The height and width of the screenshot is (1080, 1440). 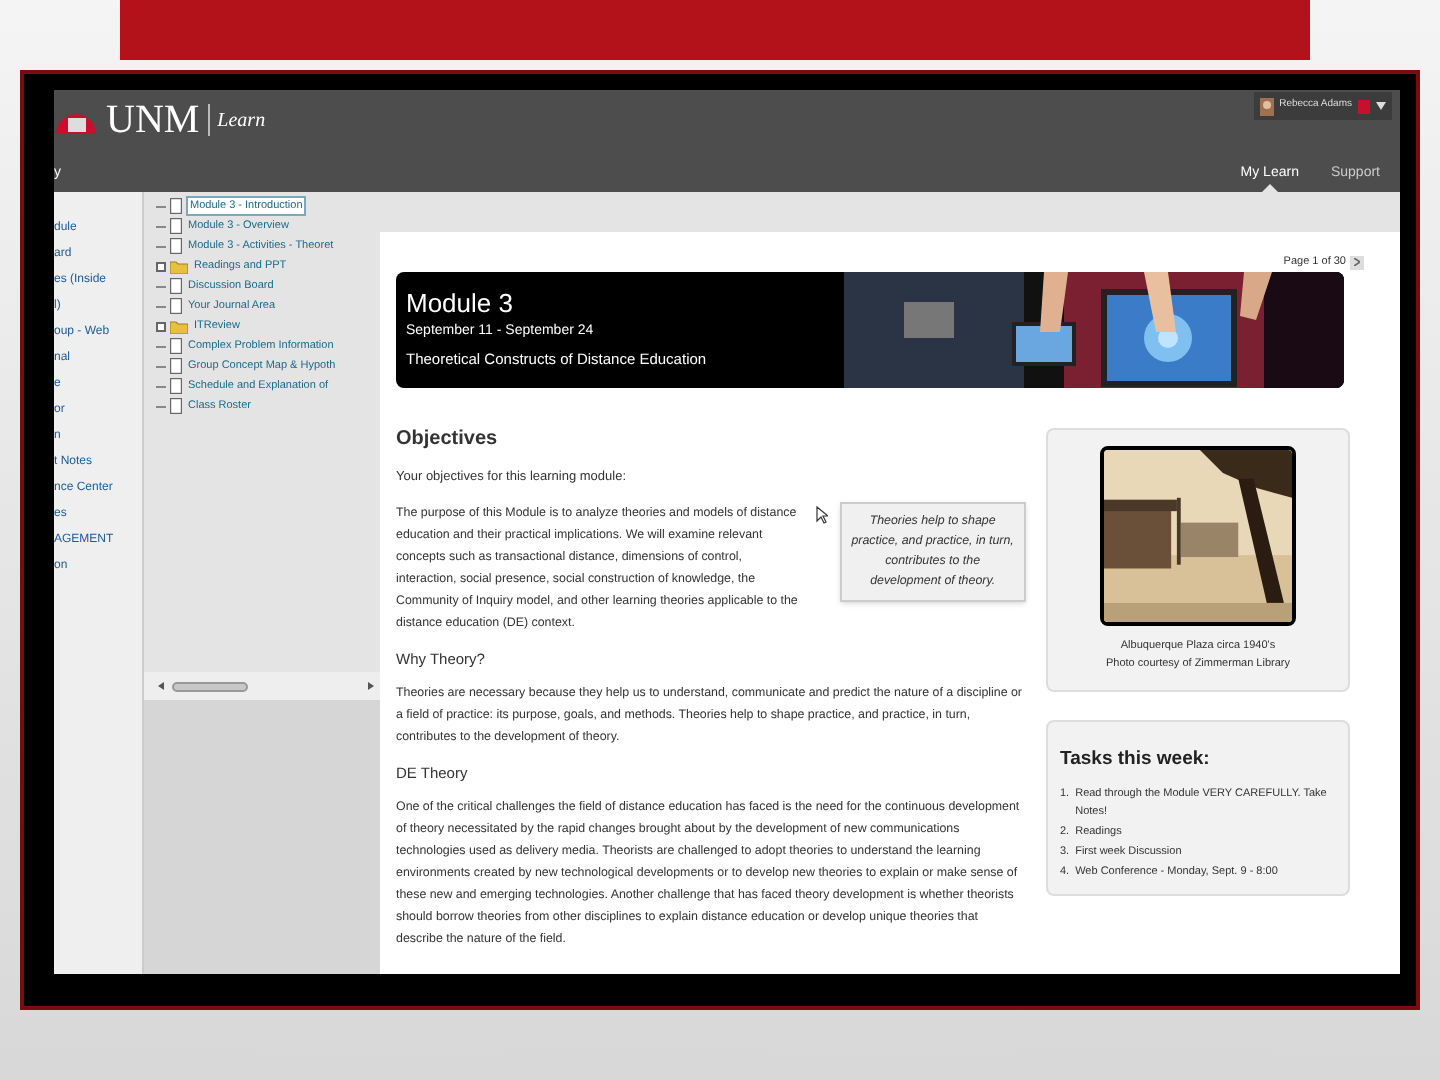 What do you see at coordinates (371, 686) in the screenshot?
I see `scroll-right-icon` at bounding box center [371, 686].